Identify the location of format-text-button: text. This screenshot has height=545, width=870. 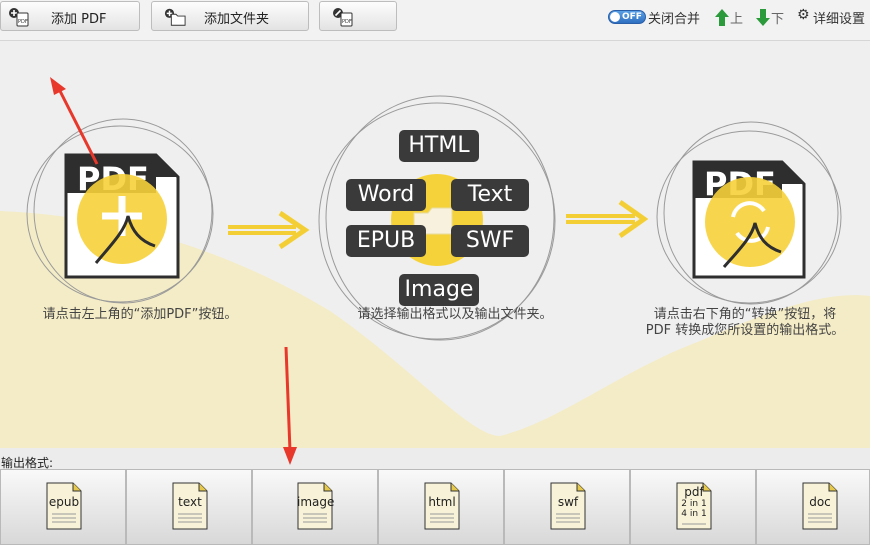
(189, 507).